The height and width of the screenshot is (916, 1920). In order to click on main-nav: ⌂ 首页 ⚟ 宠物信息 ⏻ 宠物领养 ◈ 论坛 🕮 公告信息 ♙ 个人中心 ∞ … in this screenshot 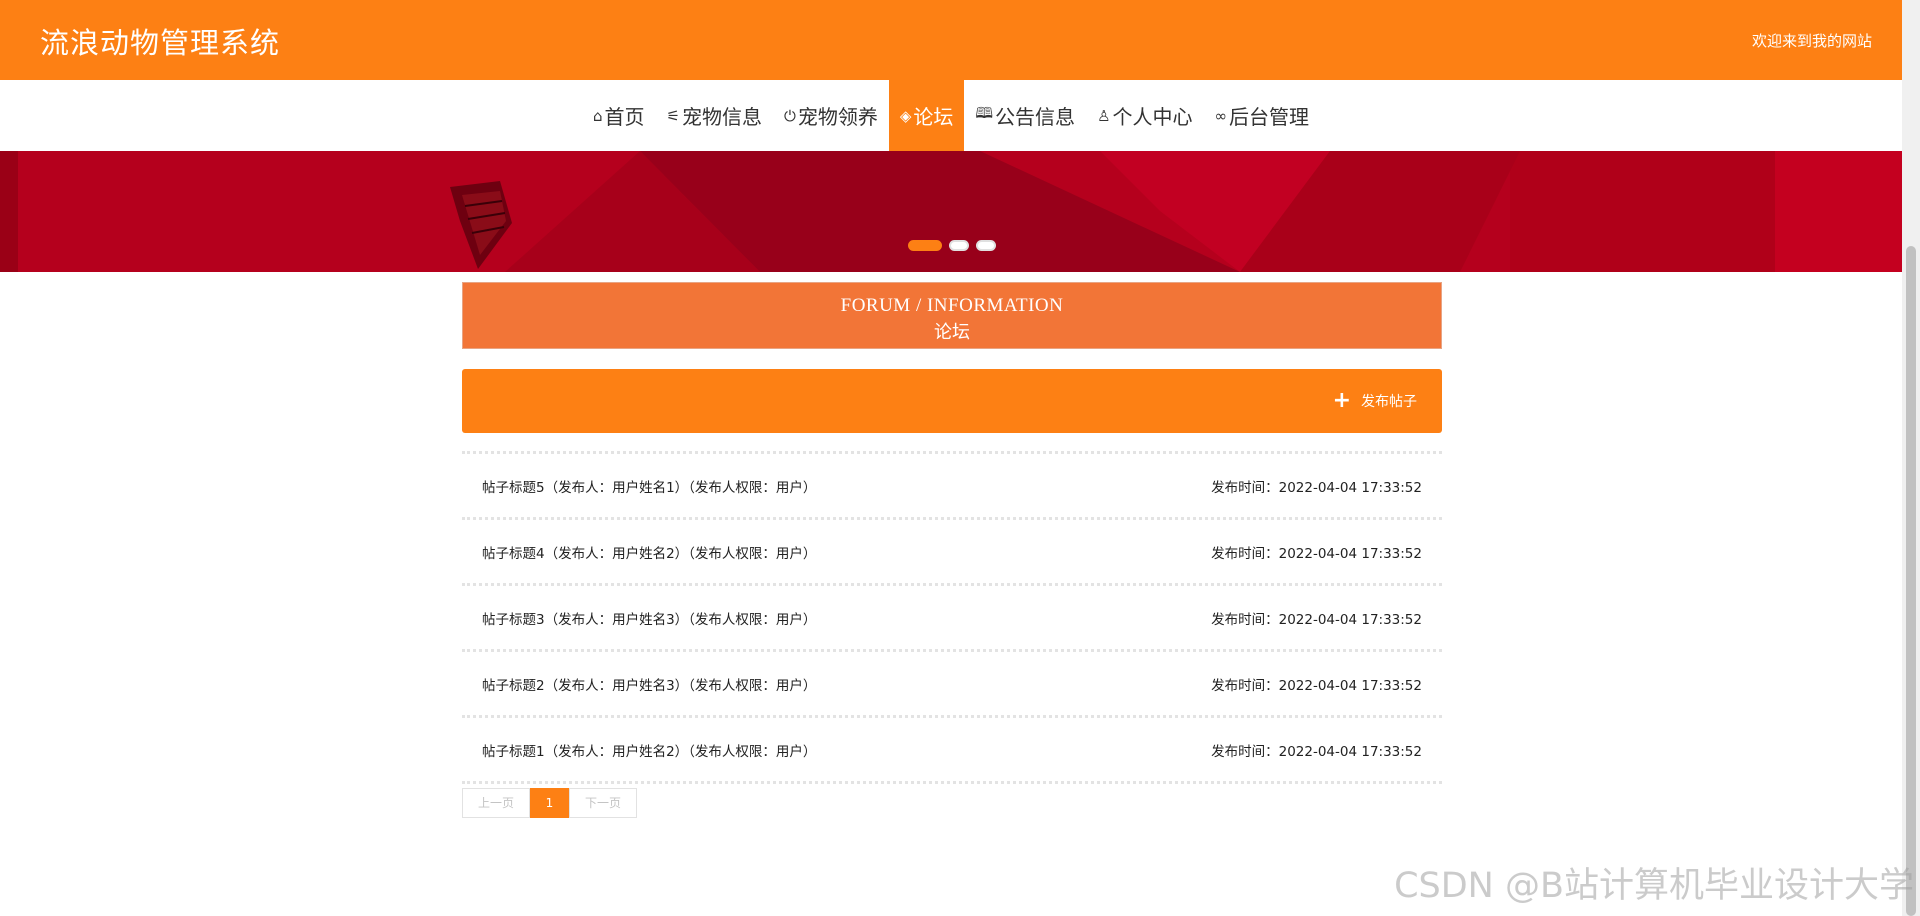, I will do `click(951, 115)`.